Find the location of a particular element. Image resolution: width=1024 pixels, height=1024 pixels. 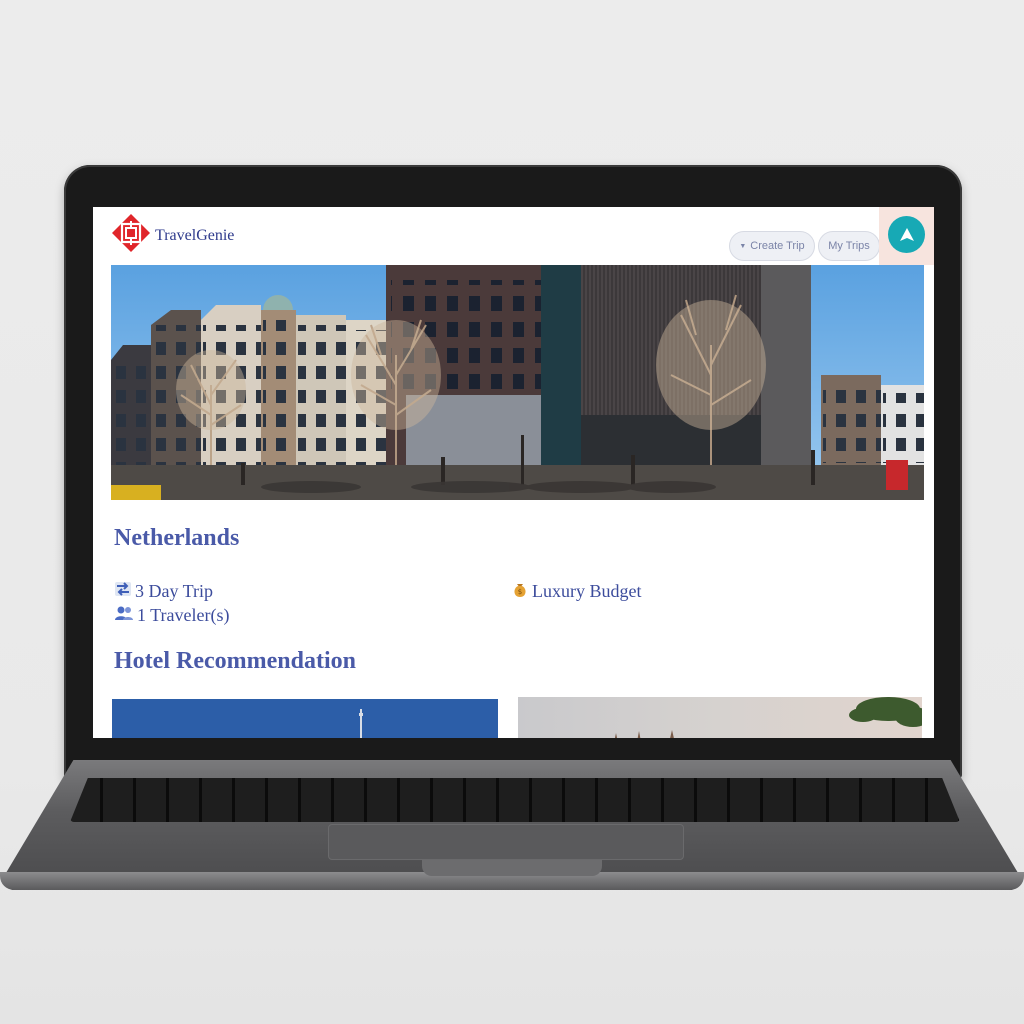

trip-duration-text: 3 Day Trip is located at coordinates (174, 591).